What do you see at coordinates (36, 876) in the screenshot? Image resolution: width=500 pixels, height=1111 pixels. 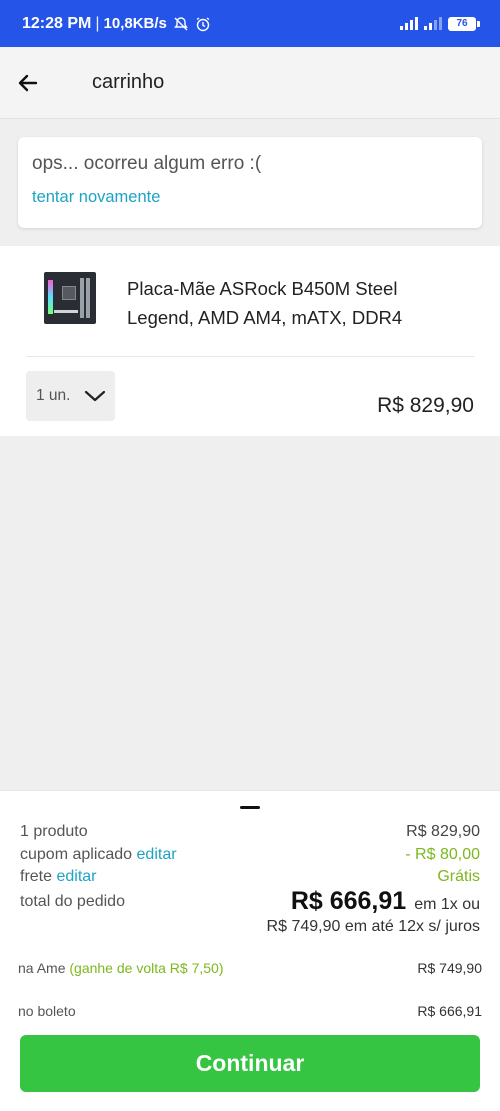 I see `shipping-label: frete` at bounding box center [36, 876].